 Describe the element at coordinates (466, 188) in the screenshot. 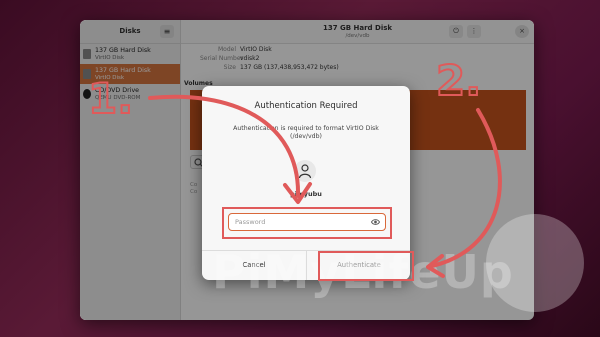

I see `step-2-arrow` at that location.